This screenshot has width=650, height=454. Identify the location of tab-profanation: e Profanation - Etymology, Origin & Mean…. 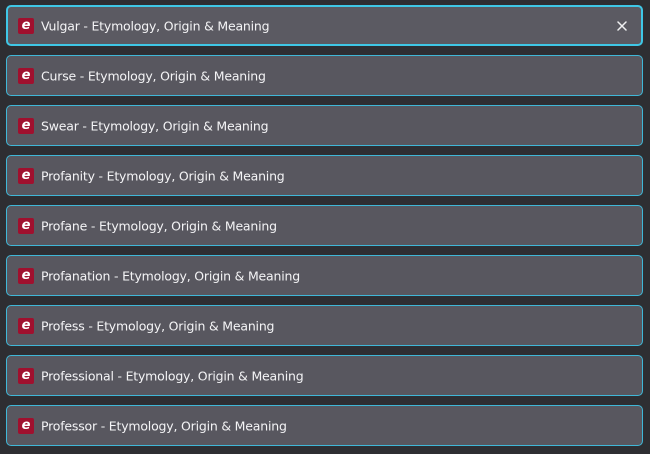
(324, 275).